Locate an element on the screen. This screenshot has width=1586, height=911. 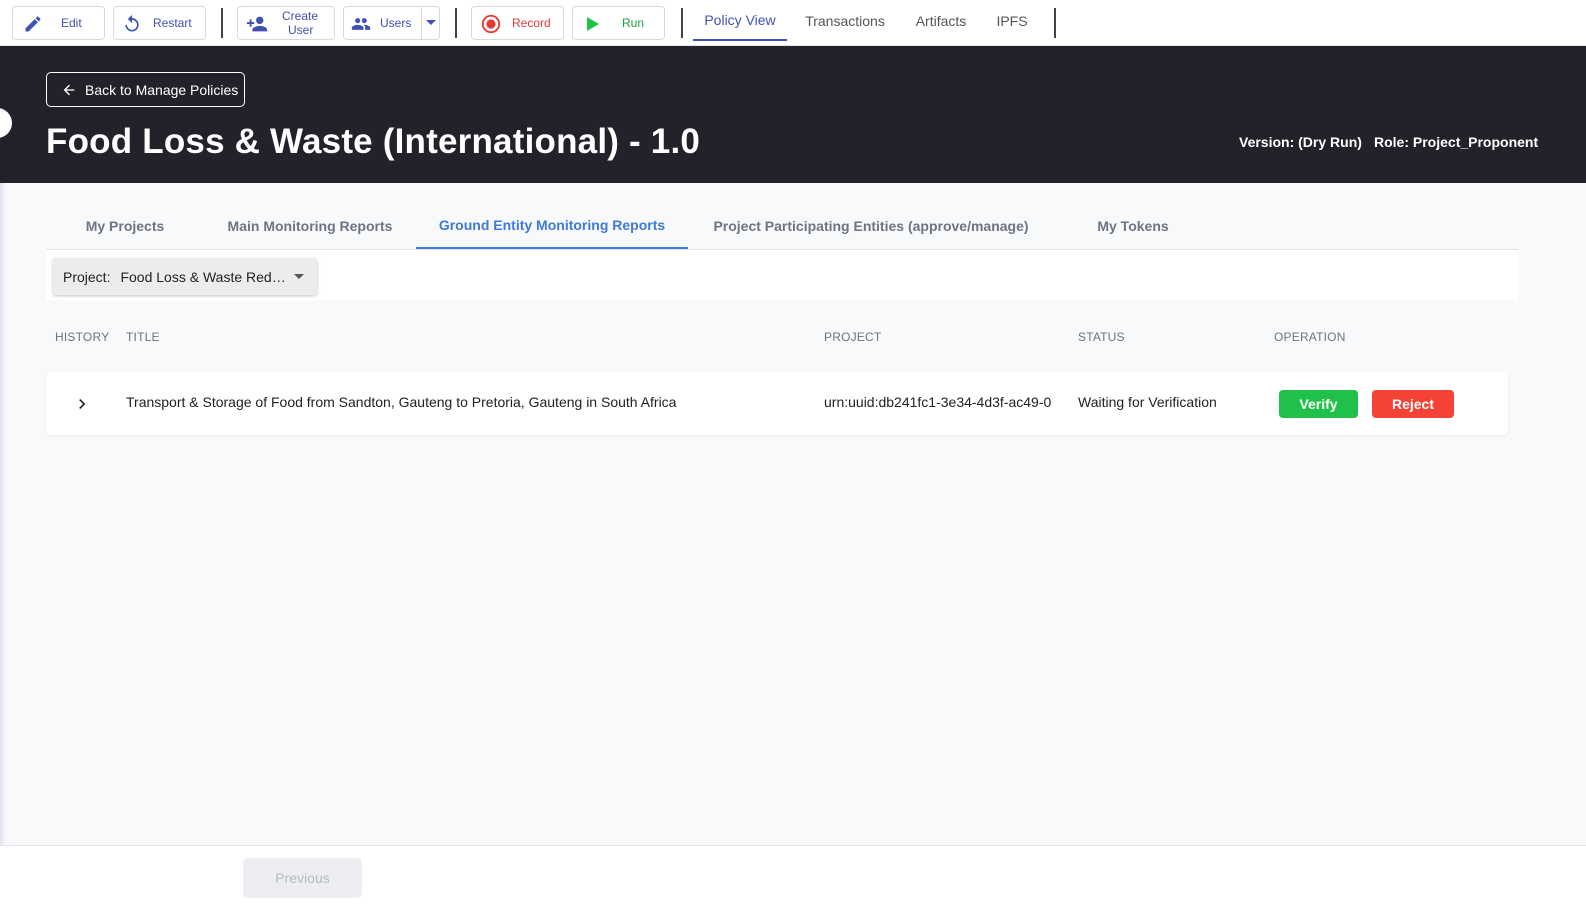
column-header-operation: OPERATION is located at coordinates (1310, 337).